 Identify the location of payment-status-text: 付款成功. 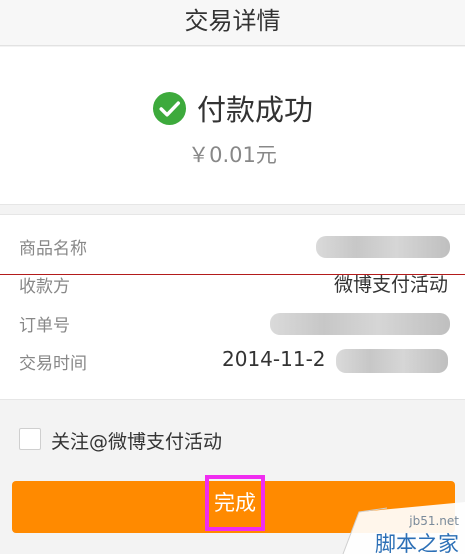
(254, 110).